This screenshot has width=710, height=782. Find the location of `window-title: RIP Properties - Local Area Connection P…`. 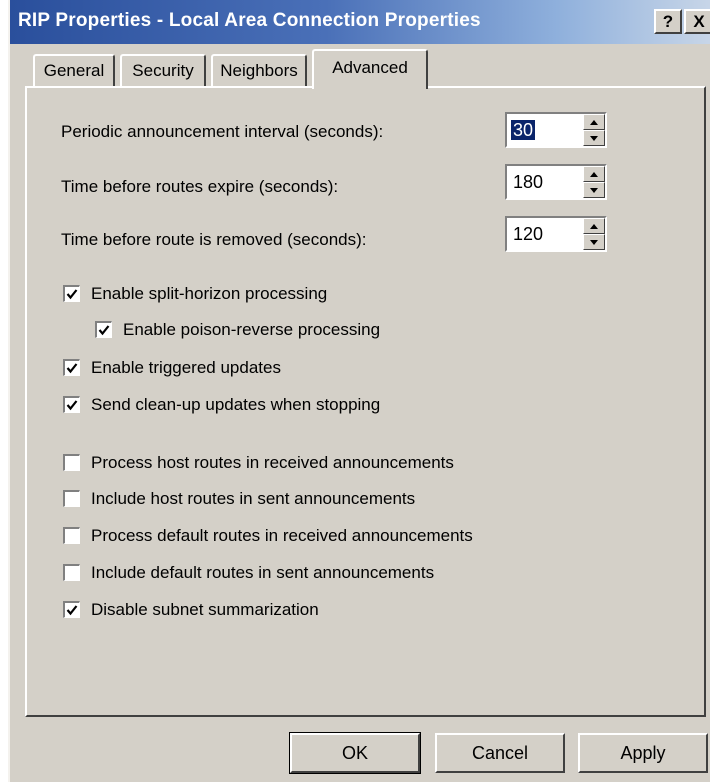

window-title: RIP Properties - Local Area Connection P… is located at coordinates (249, 20).